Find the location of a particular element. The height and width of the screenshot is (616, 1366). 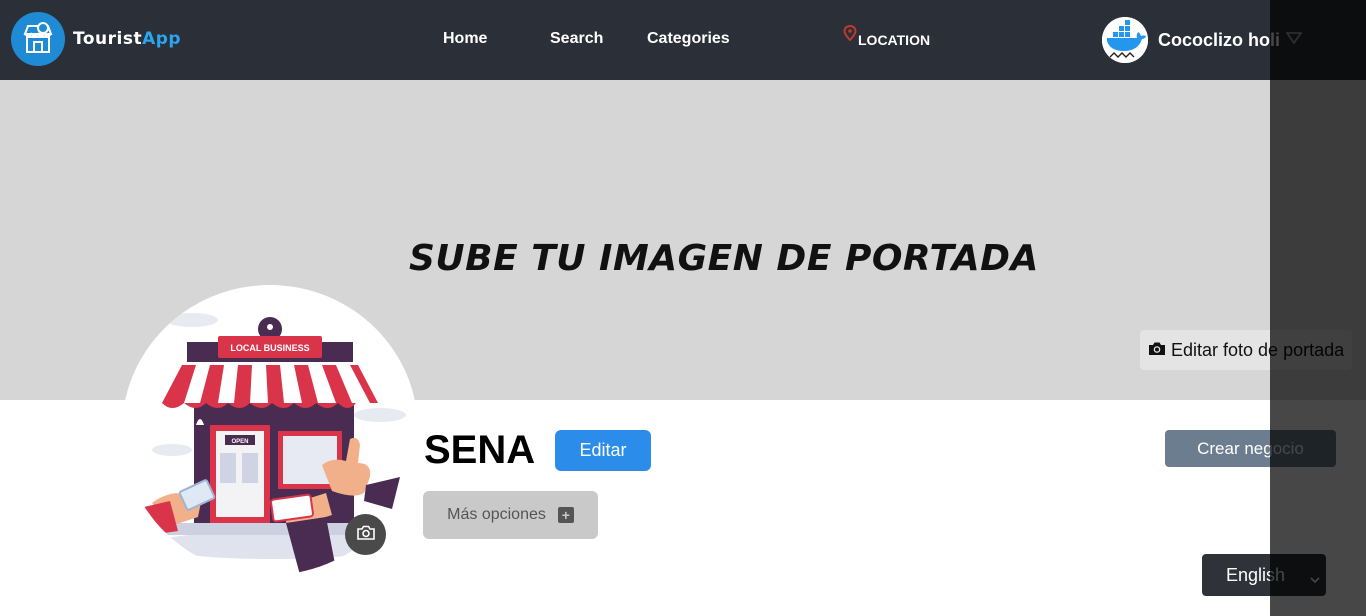

cover-placeholder-text: SUBE TU IMAGEN DE PORTADA is located at coordinates (724, 258).